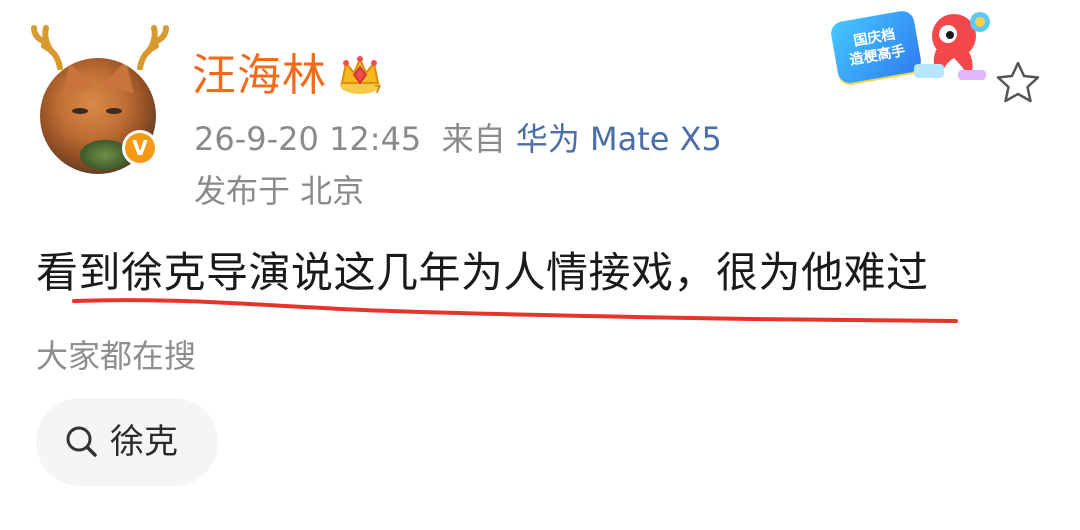 The height and width of the screenshot is (530, 1080). Describe the element at coordinates (515, 310) in the screenshot. I see `red-underline-annotation` at that location.